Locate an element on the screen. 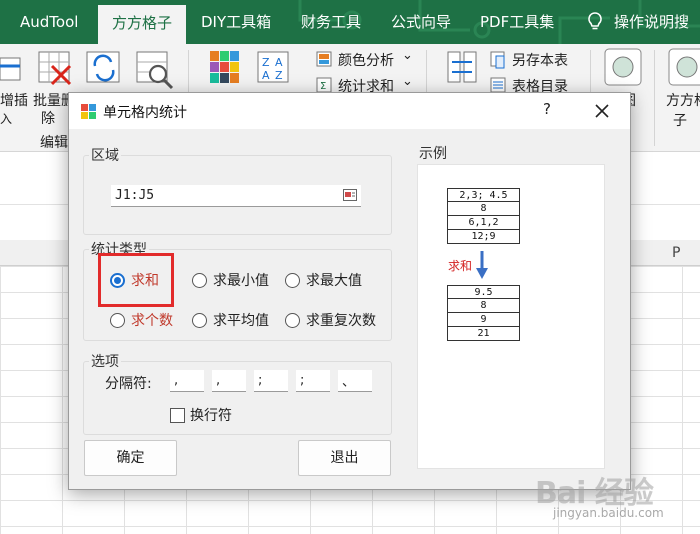  newline-checkbox-box is located at coordinates (177, 415).